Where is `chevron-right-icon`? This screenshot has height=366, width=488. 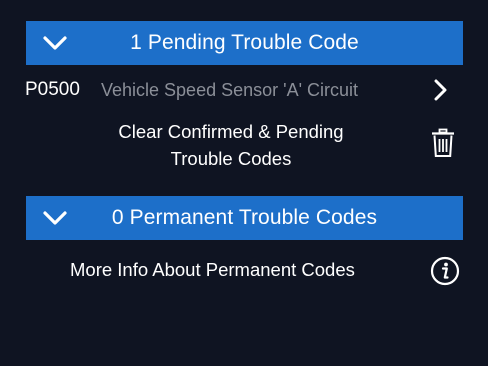
chevron-right-icon is located at coordinates (440, 90).